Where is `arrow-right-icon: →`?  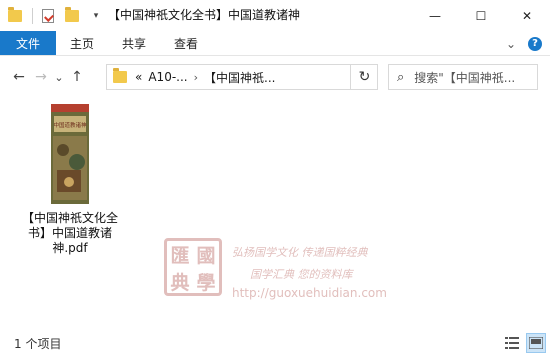
arrow-right-icon: → is located at coordinates (41, 77).